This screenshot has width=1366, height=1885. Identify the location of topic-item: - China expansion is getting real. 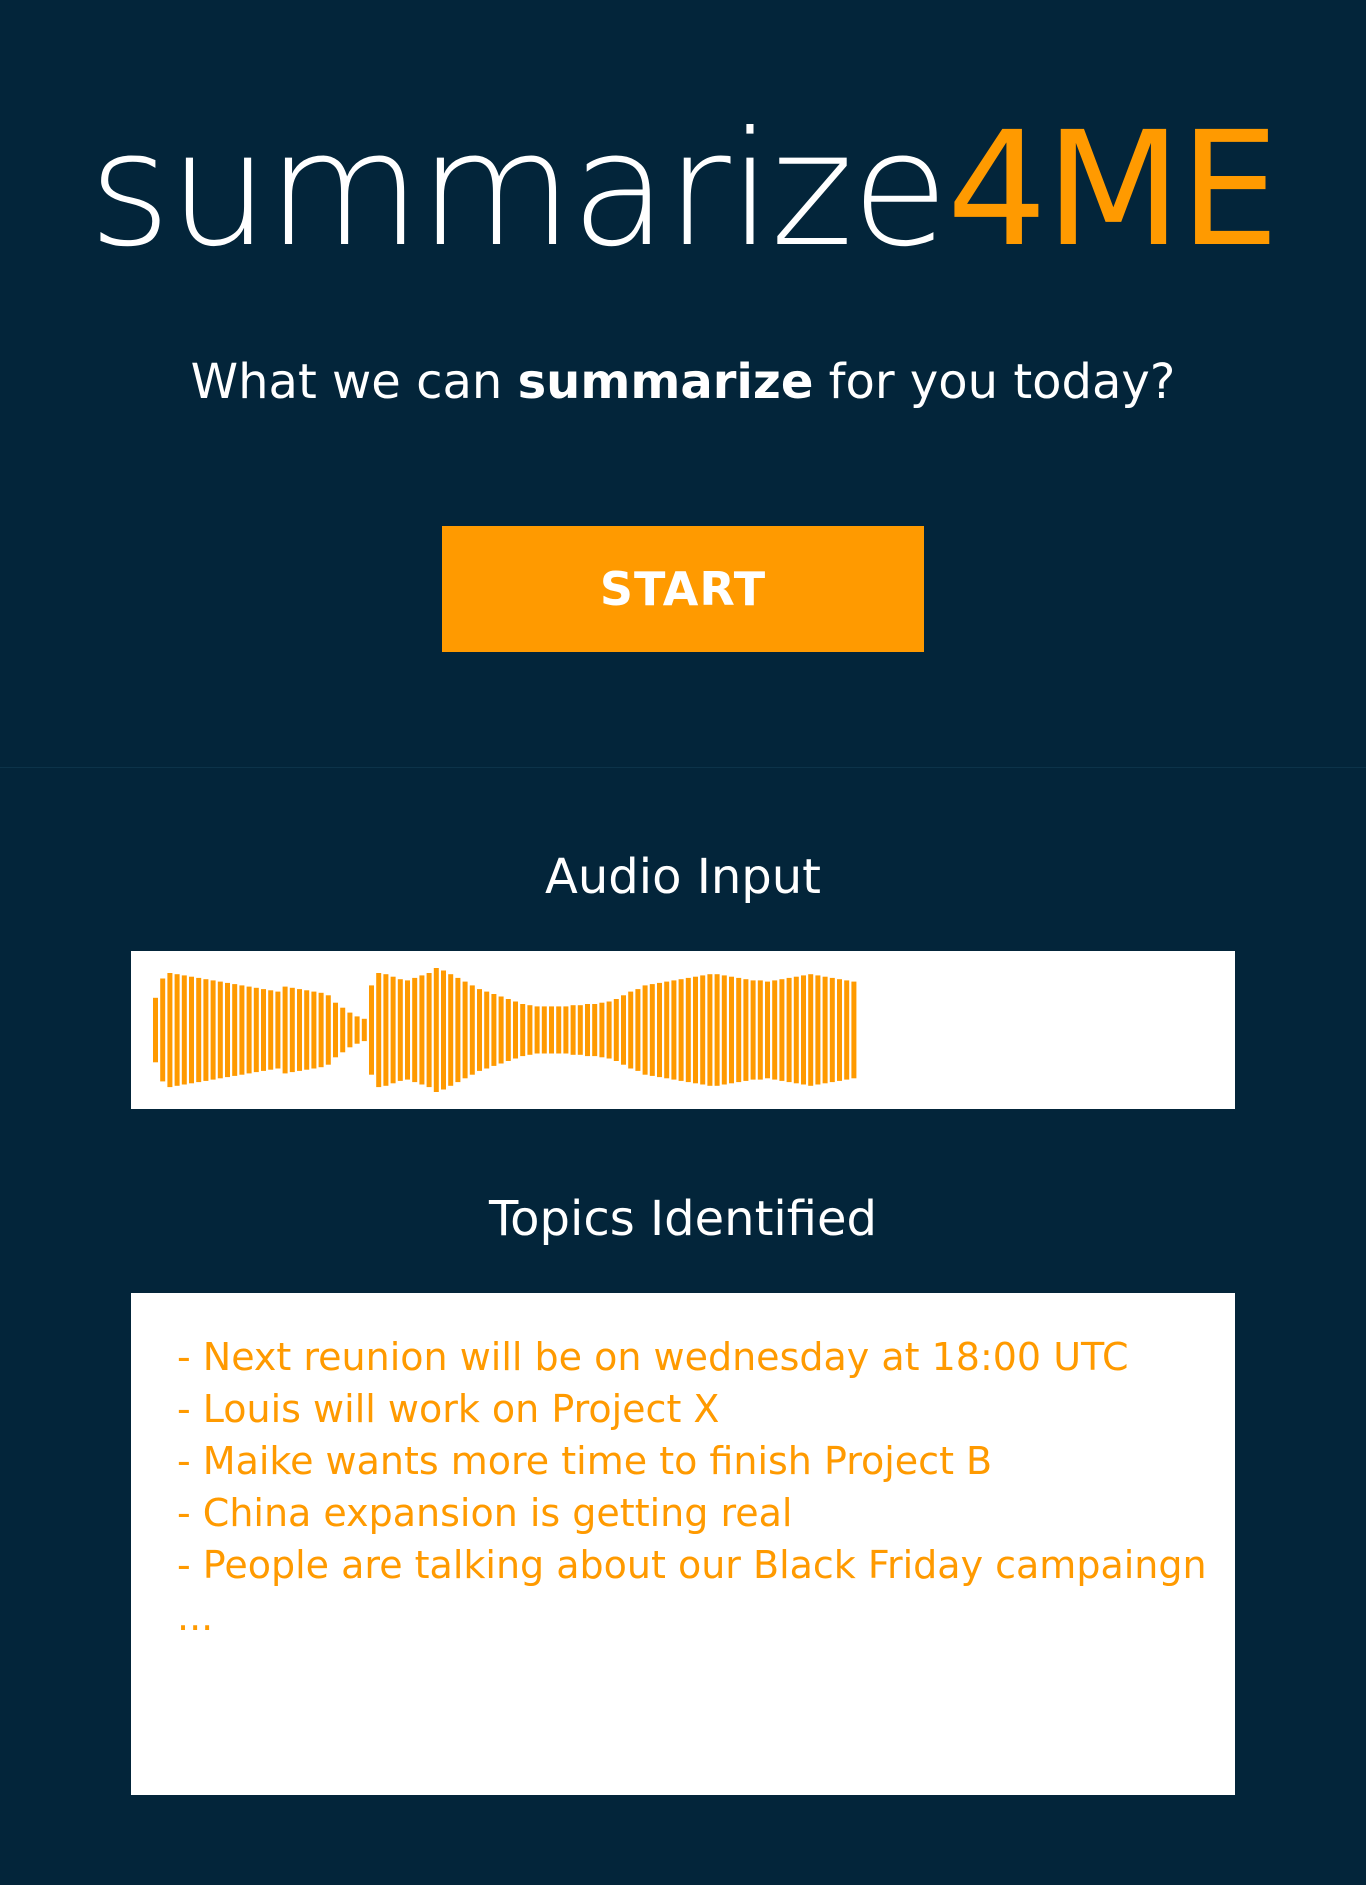
(485, 1513).